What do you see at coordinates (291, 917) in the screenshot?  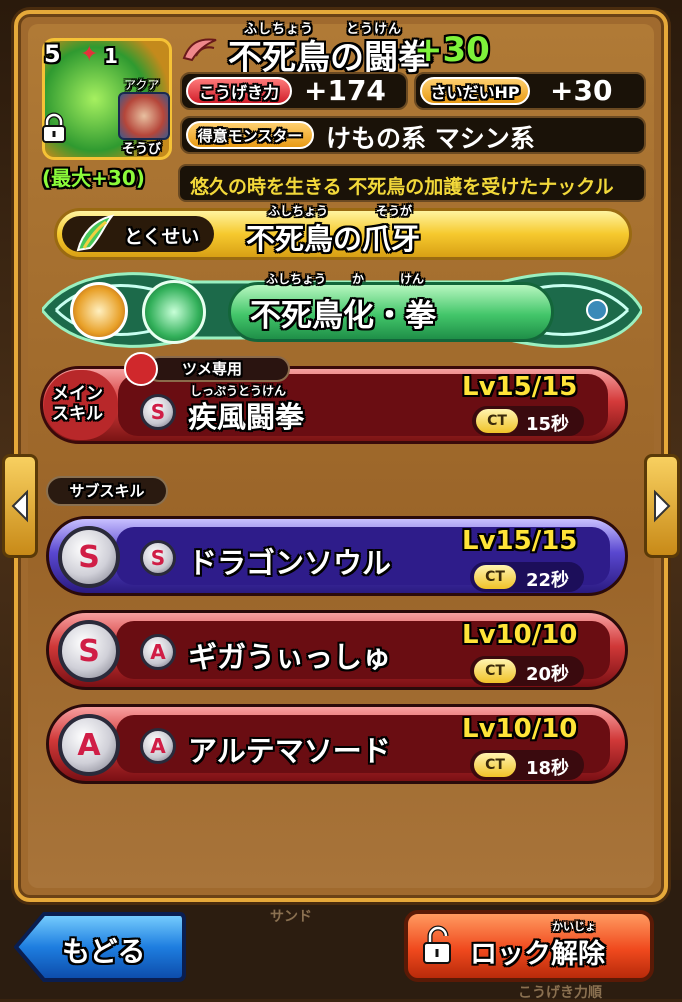 I see `background-text-sand: サンド` at bounding box center [291, 917].